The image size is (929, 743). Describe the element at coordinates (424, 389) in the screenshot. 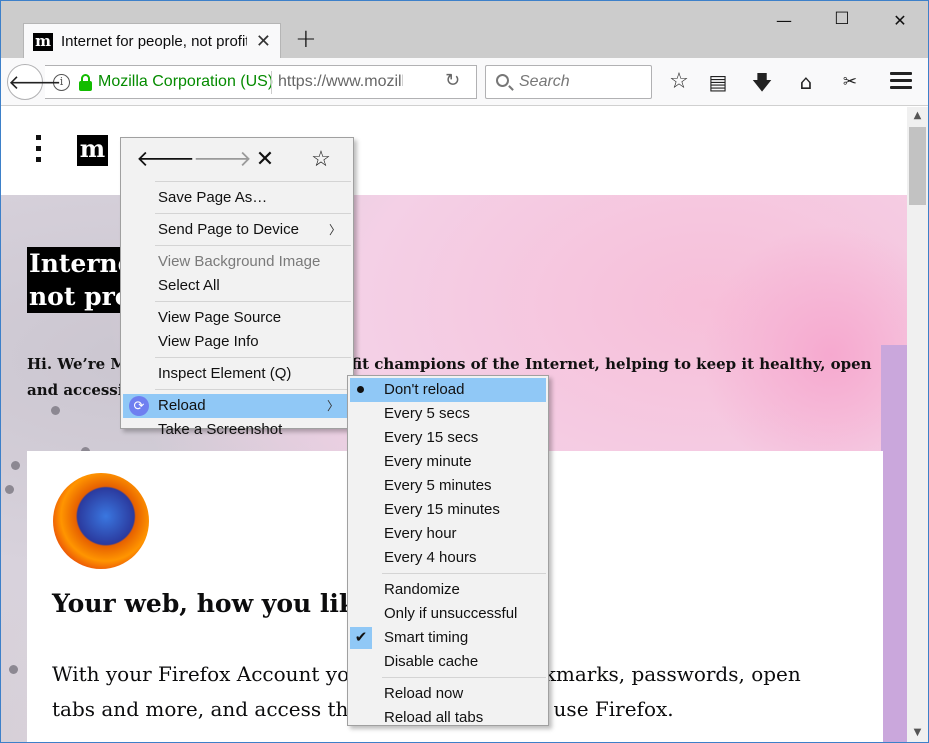

I see `menu-item-label: Don't reload` at that location.